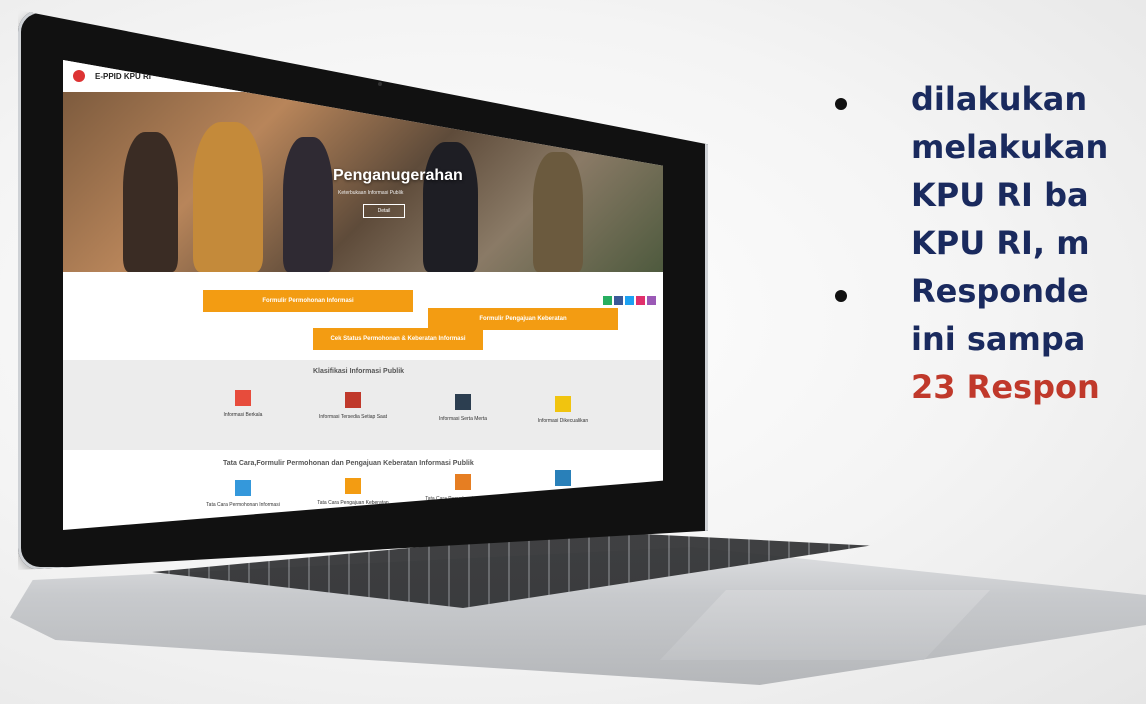 The image size is (1146, 704). Describe the element at coordinates (352, 417) in the screenshot. I see `classification-label: Informasi Tersedia Setiap Saat` at that location.